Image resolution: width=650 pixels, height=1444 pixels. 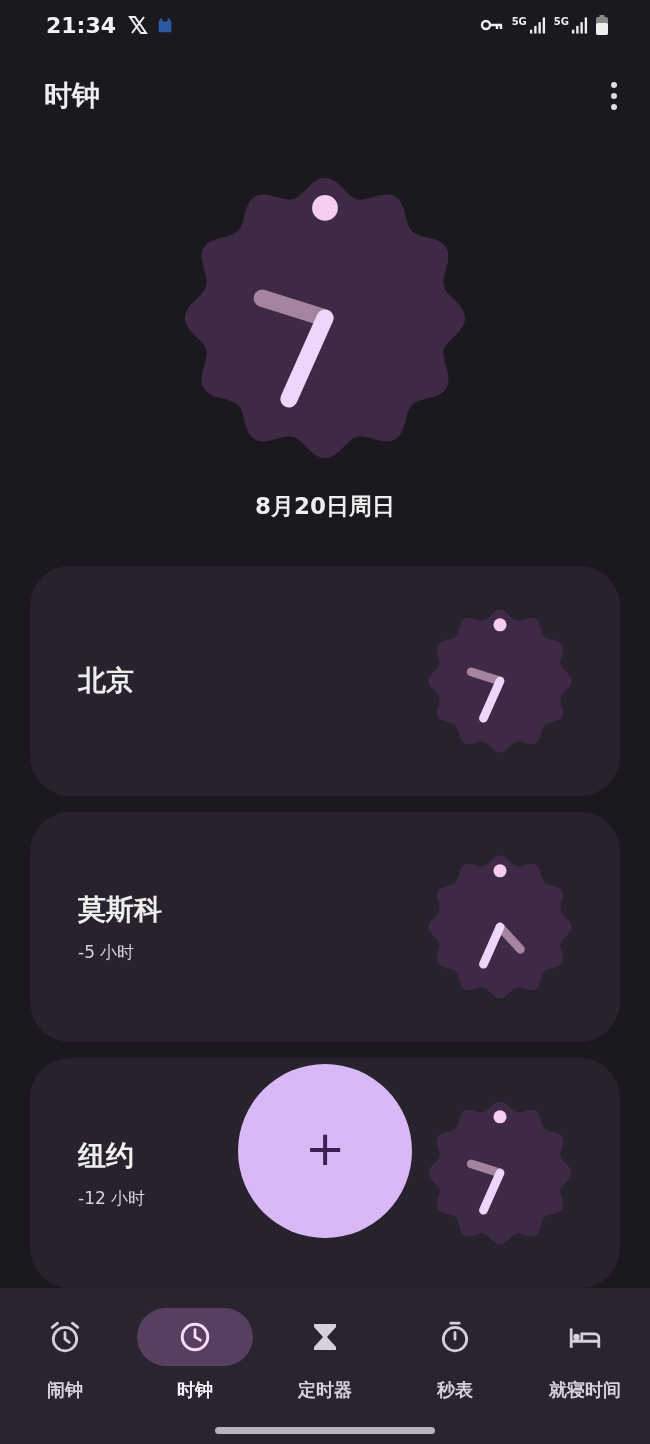 I want to click on x-logo-icon, so click(x=138, y=25).